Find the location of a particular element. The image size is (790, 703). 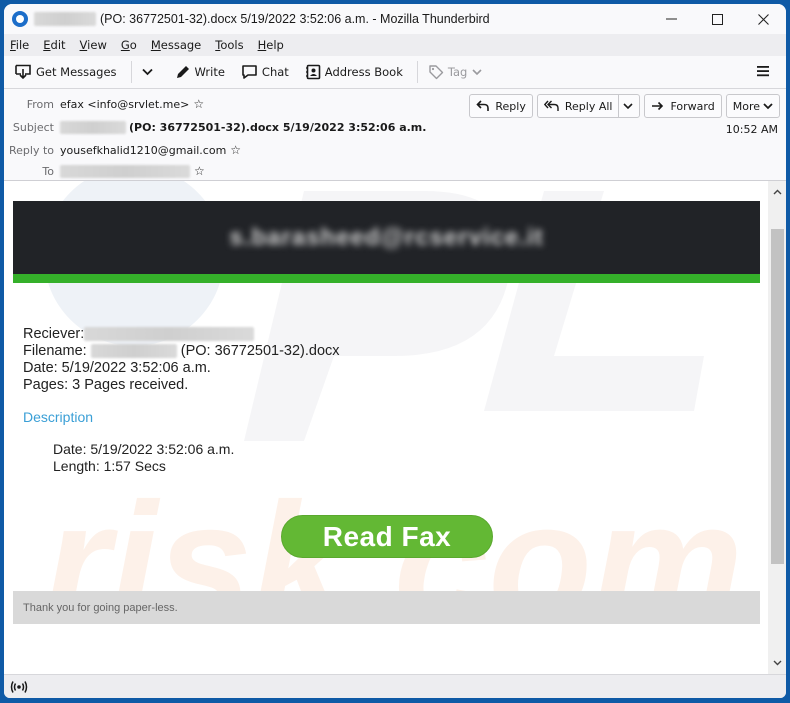

get-messages-button: Get Messages is located at coordinates (65, 72).